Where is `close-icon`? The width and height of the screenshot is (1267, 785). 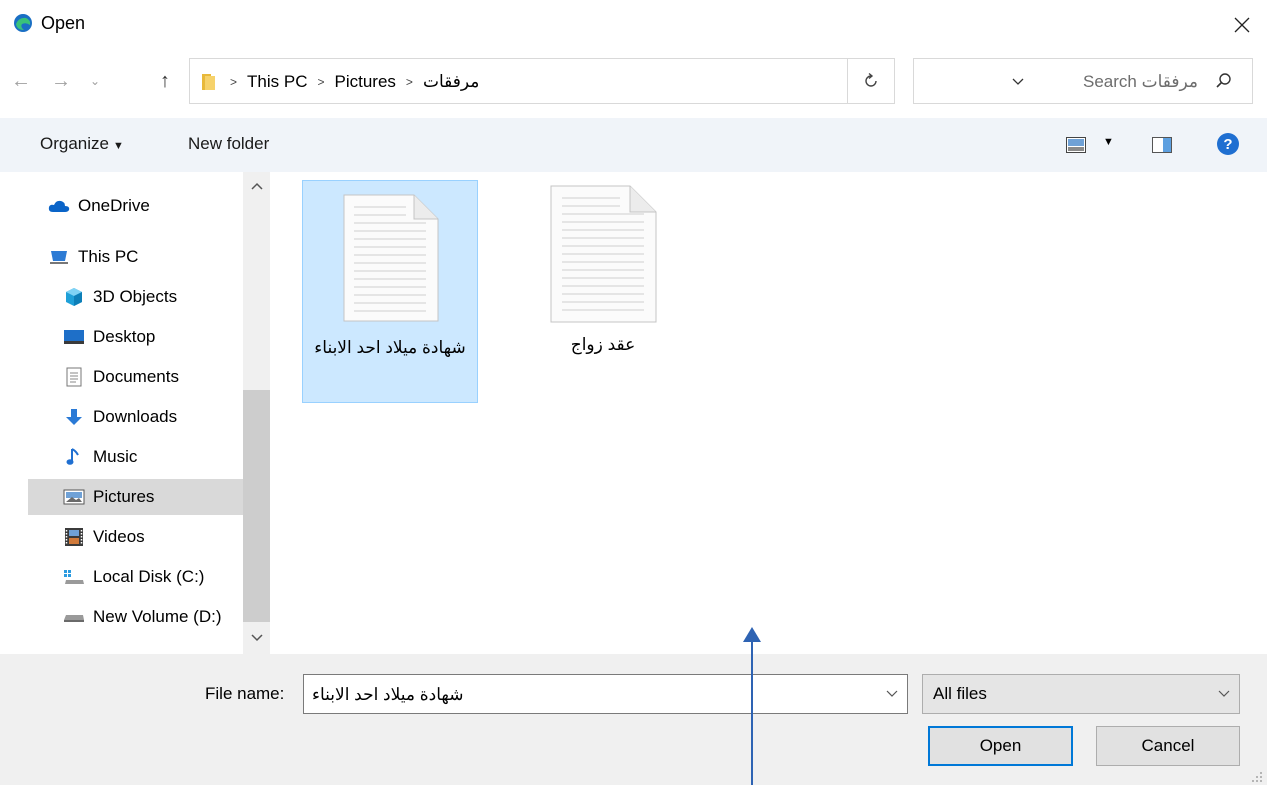
close-icon is located at coordinates (1242, 25).